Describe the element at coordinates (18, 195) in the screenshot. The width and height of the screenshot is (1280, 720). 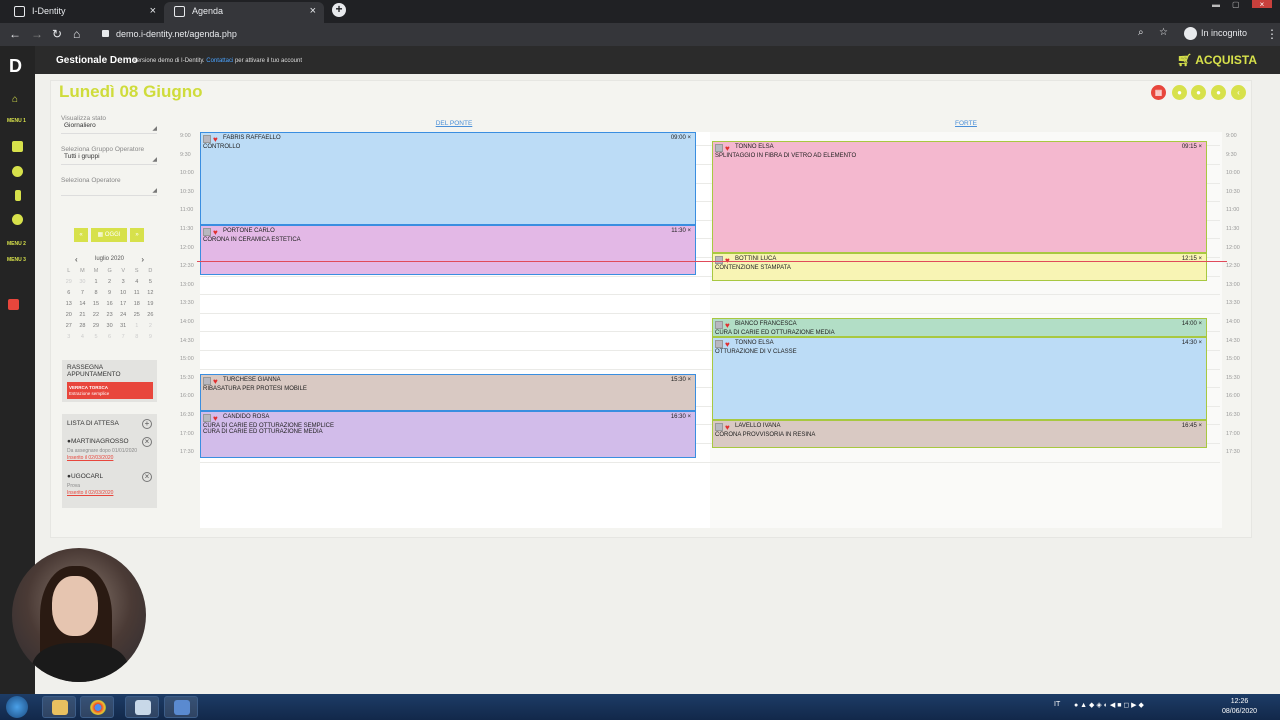
I see `money-nav-icon` at that location.